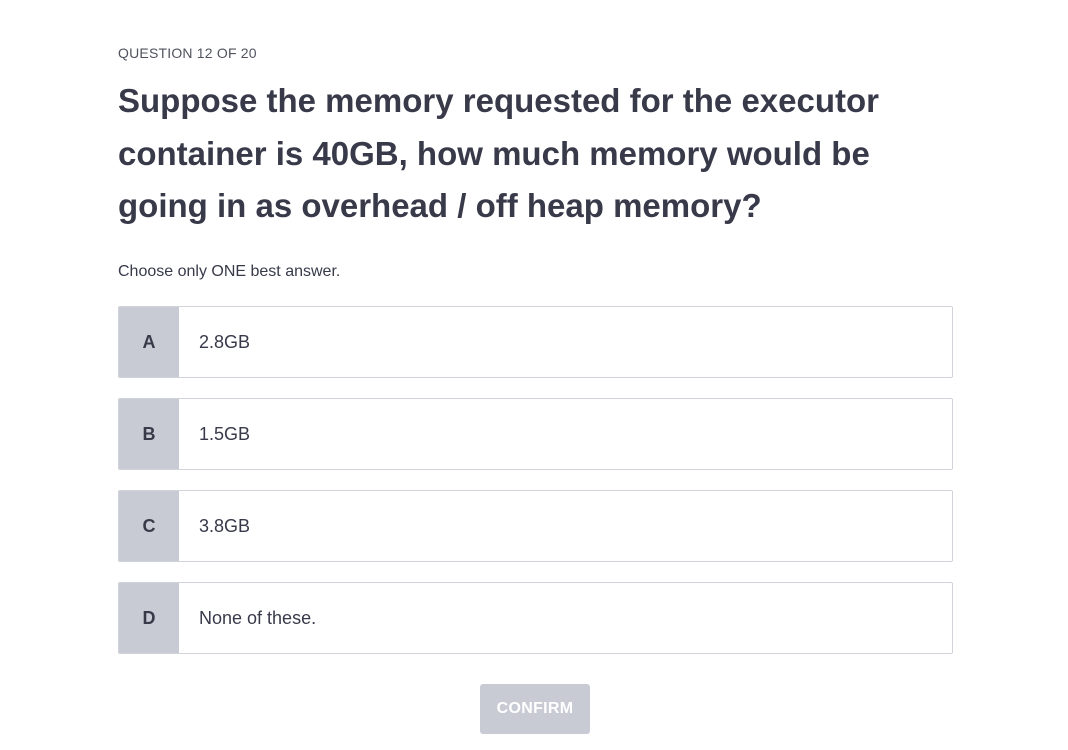  Describe the element at coordinates (258, 617) in the screenshot. I see `option-label: None of these.` at that location.